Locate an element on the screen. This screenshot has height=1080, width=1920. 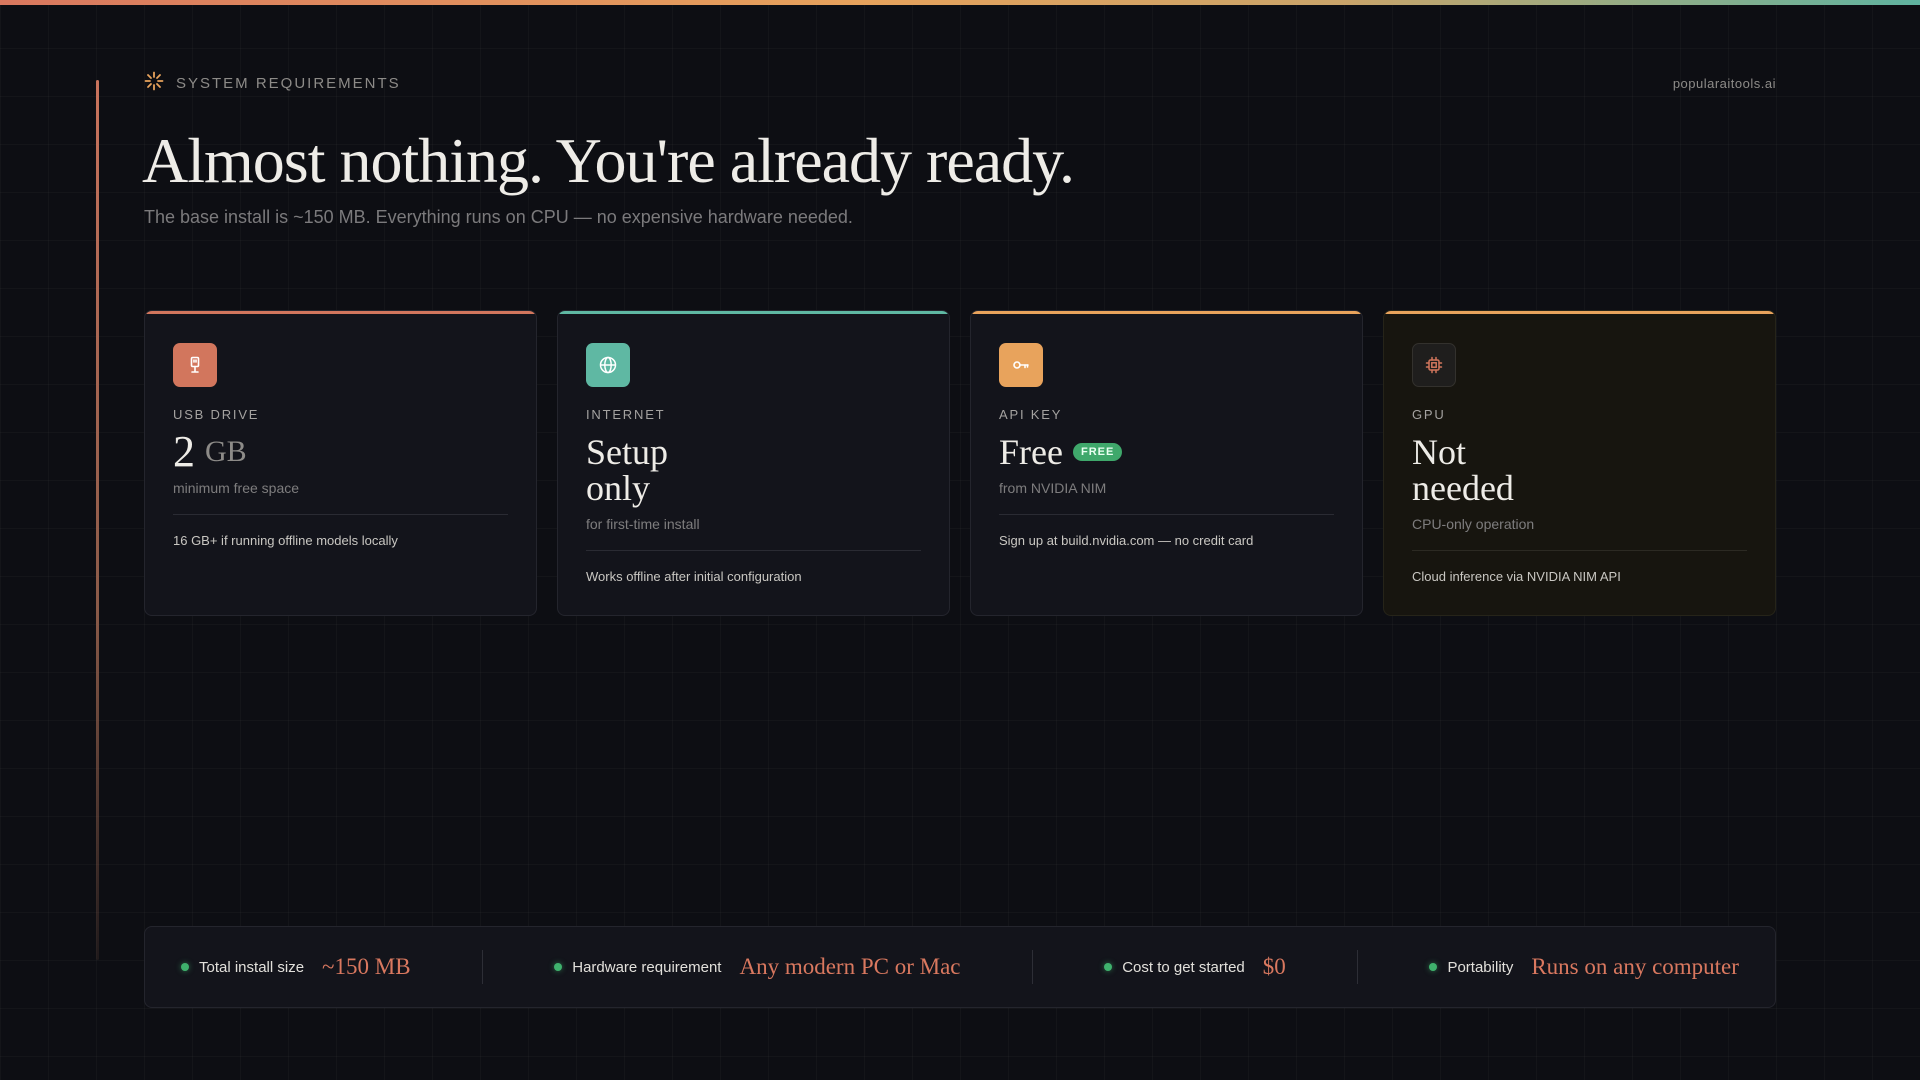
card-label: USB DRIVE is located at coordinates (216, 414).